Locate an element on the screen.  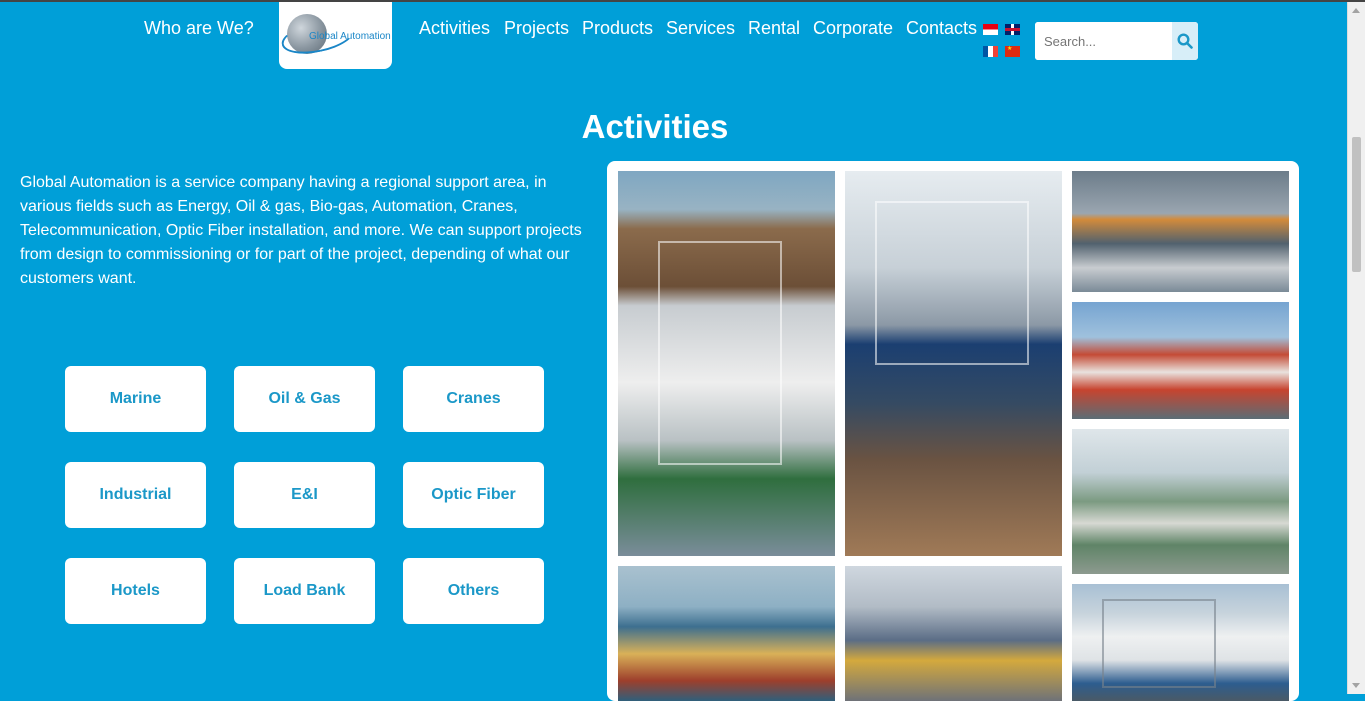
gallery-photo-control-panel-team is located at coordinates (1180, 231).